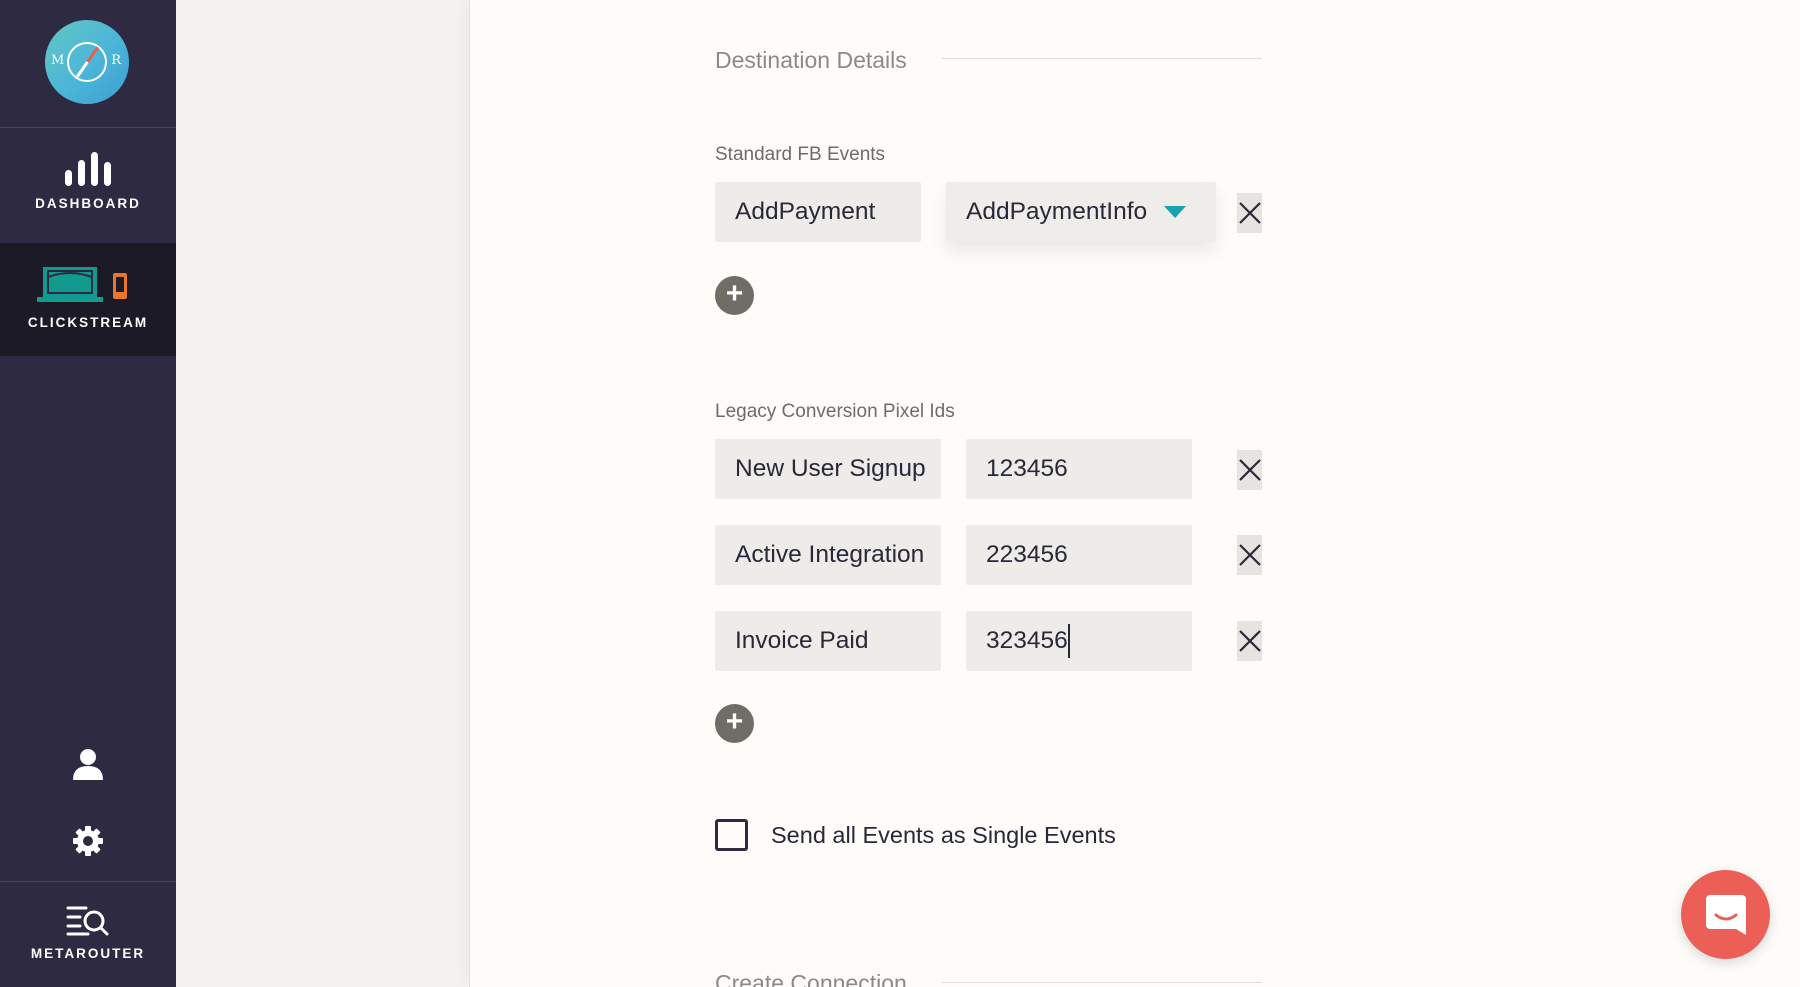 This screenshot has width=1800, height=987. I want to click on logo-area: M R, so click(88, 64).